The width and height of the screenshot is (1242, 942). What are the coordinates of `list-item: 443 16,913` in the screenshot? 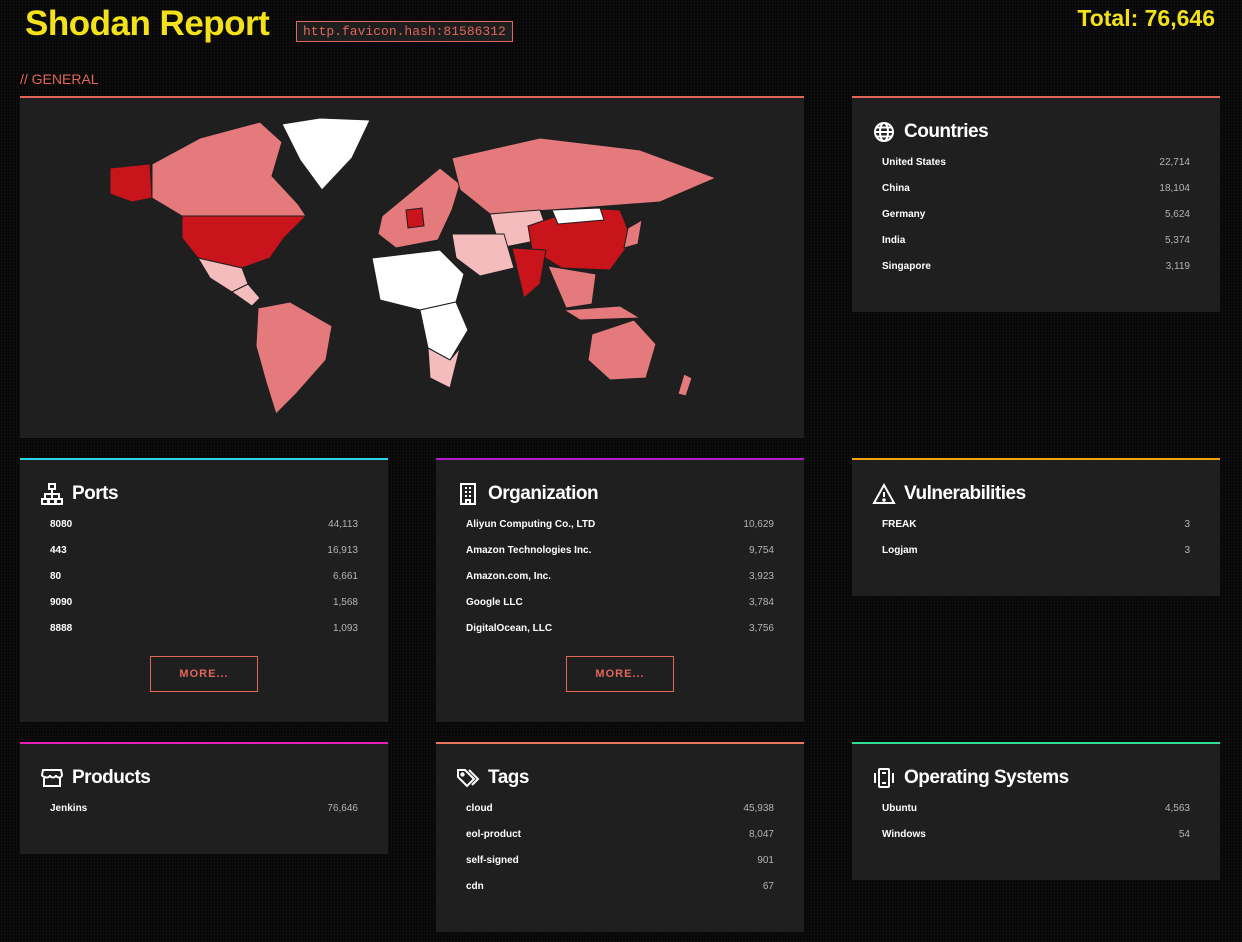 It's located at (204, 558).